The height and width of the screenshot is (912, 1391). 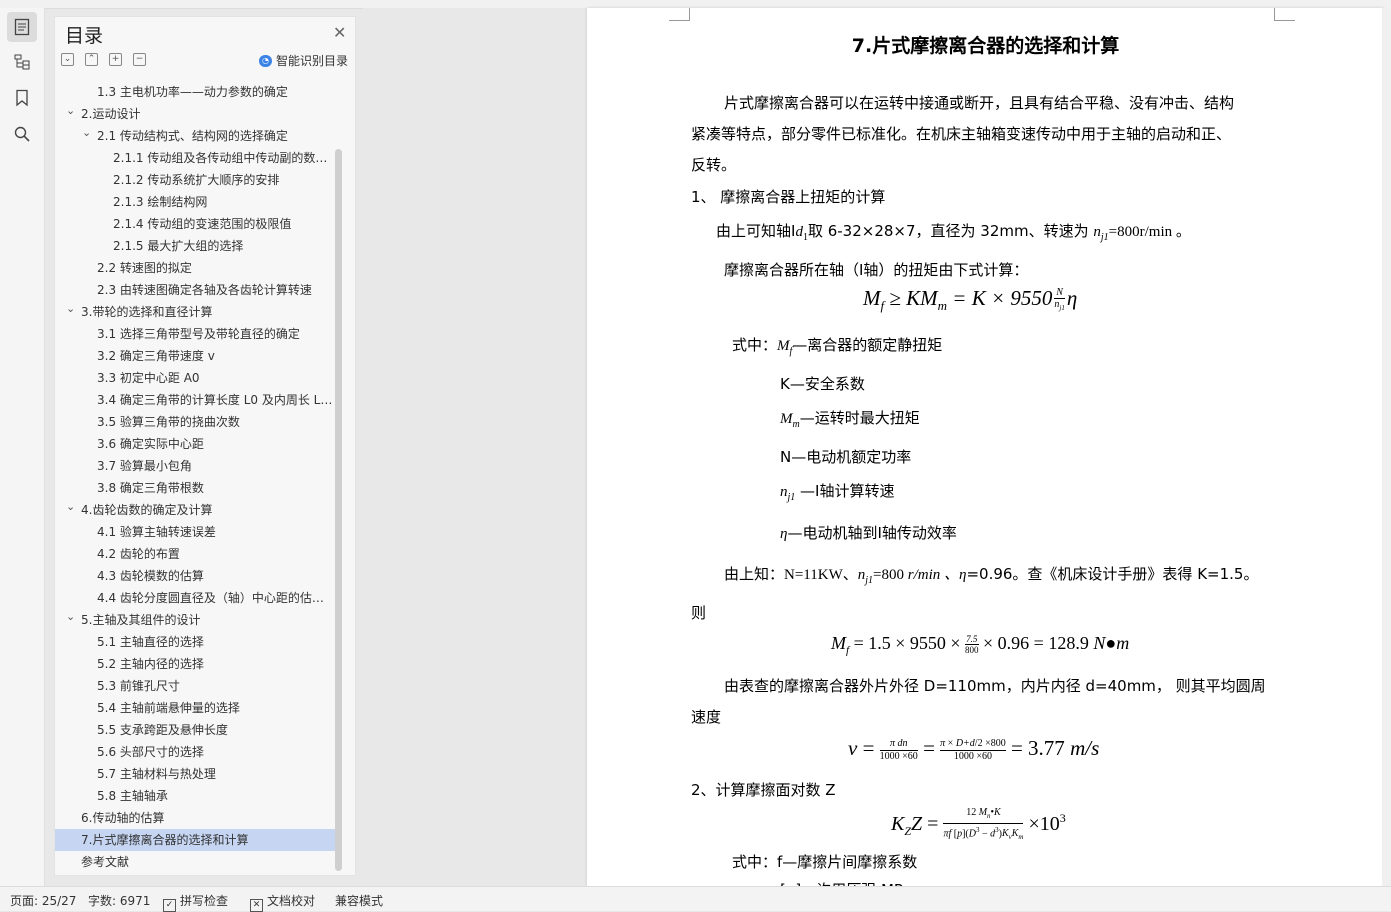 I want to click on toc-item-label: 5.8 主轴轴承, so click(x=132, y=796).